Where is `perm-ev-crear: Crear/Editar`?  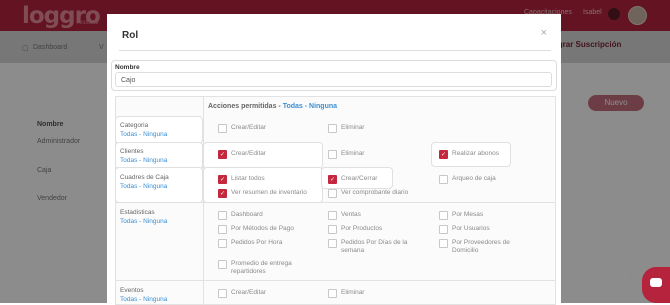 perm-ev-crear: Crear/Editar is located at coordinates (242, 293).